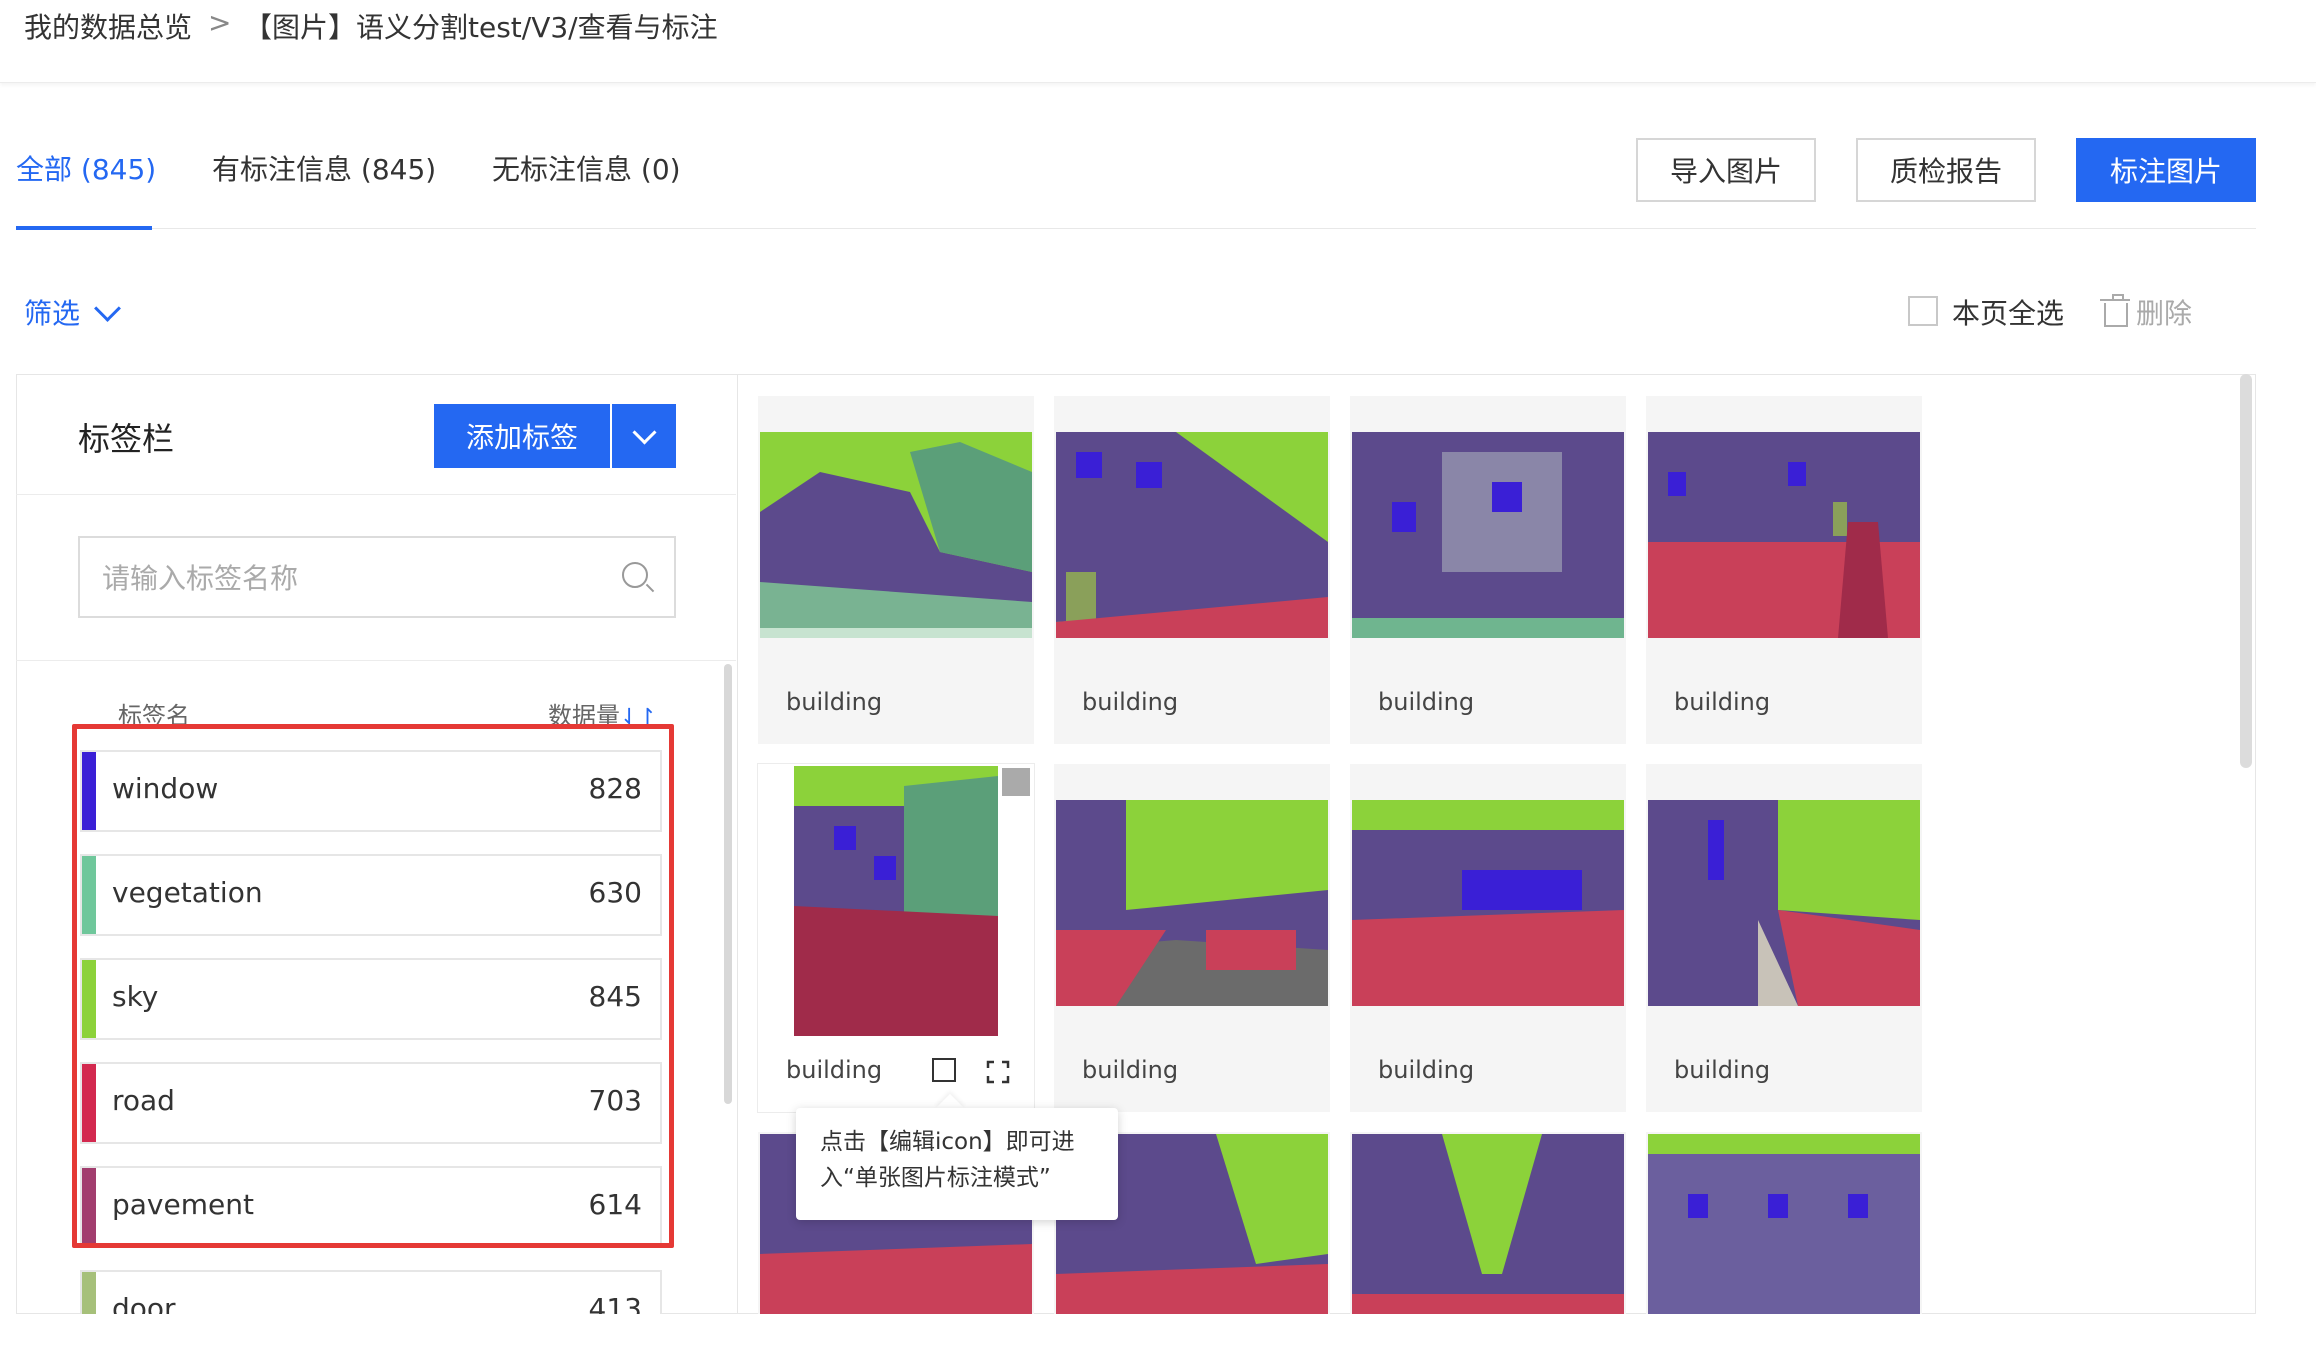 The image size is (2316, 1352). What do you see at coordinates (126, 439) in the screenshot?
I see `sidebar-title: 标签栏` at bounding box center [126, 439].